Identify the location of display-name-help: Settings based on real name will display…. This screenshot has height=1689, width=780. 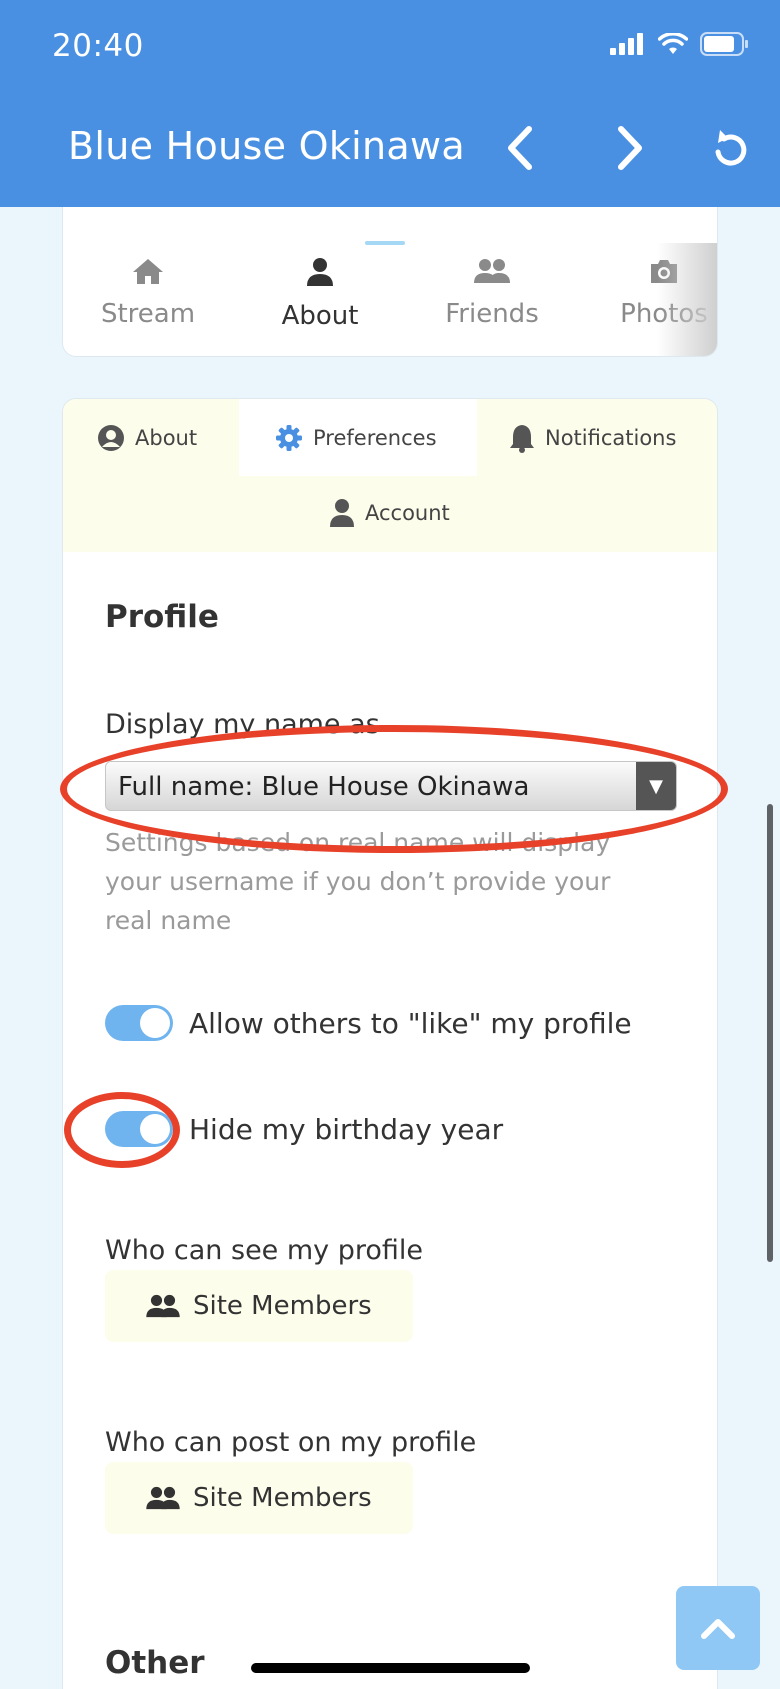
(358, 881).